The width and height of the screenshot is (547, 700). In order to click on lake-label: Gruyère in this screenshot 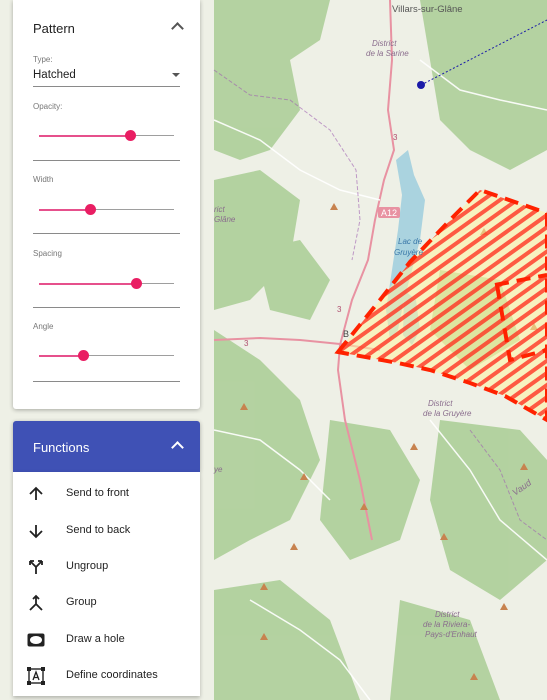, I will do `click(408, 252)`.